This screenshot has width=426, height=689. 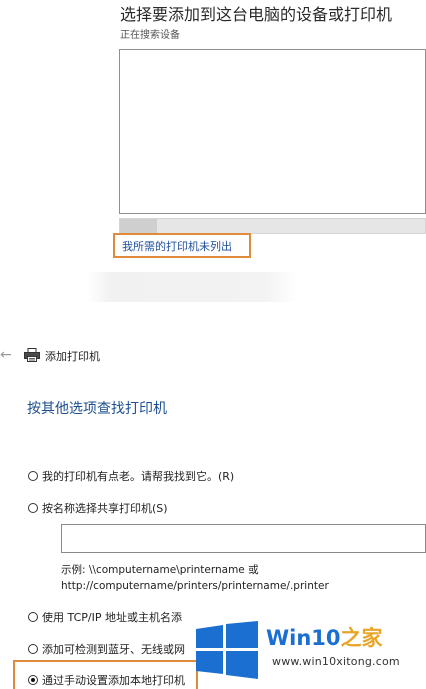 I want to click on radio-old-printer, so click(x=33, y=476).